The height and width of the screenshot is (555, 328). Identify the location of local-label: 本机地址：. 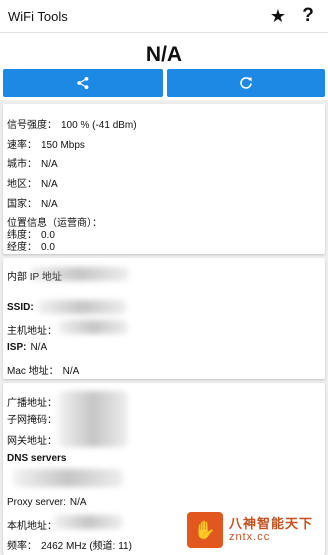
(32, 526).